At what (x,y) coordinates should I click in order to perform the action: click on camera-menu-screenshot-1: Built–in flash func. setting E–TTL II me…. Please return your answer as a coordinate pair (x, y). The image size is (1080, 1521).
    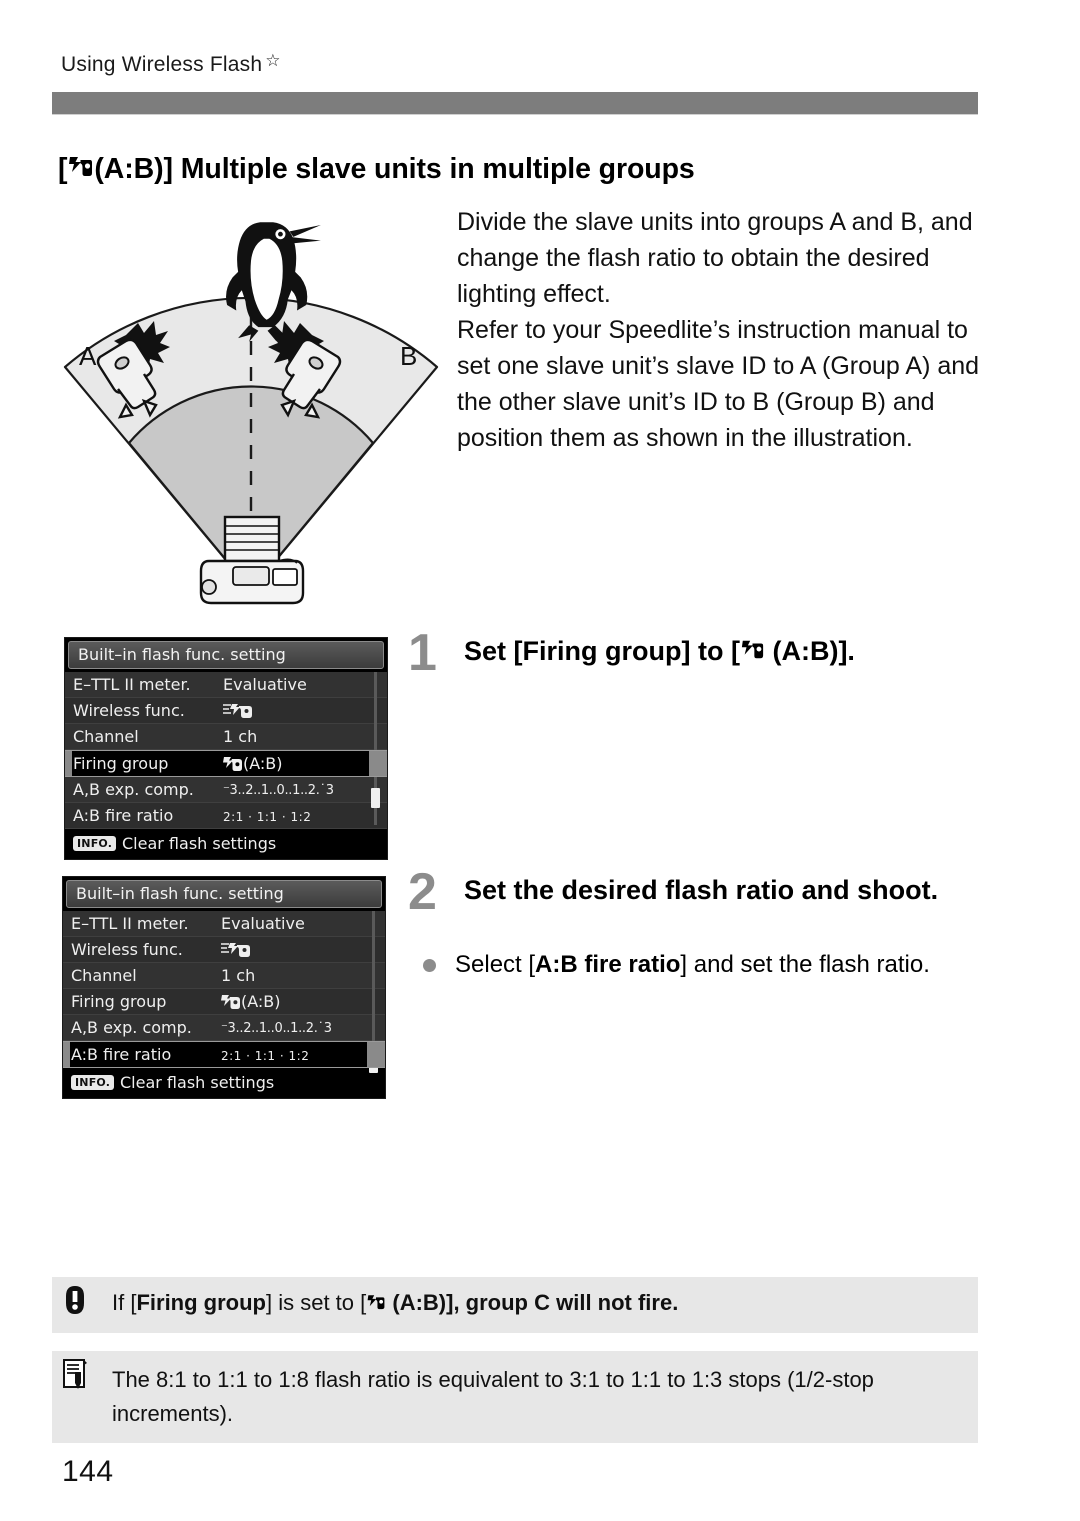
    Looking at the image, I should click on (226, 748).